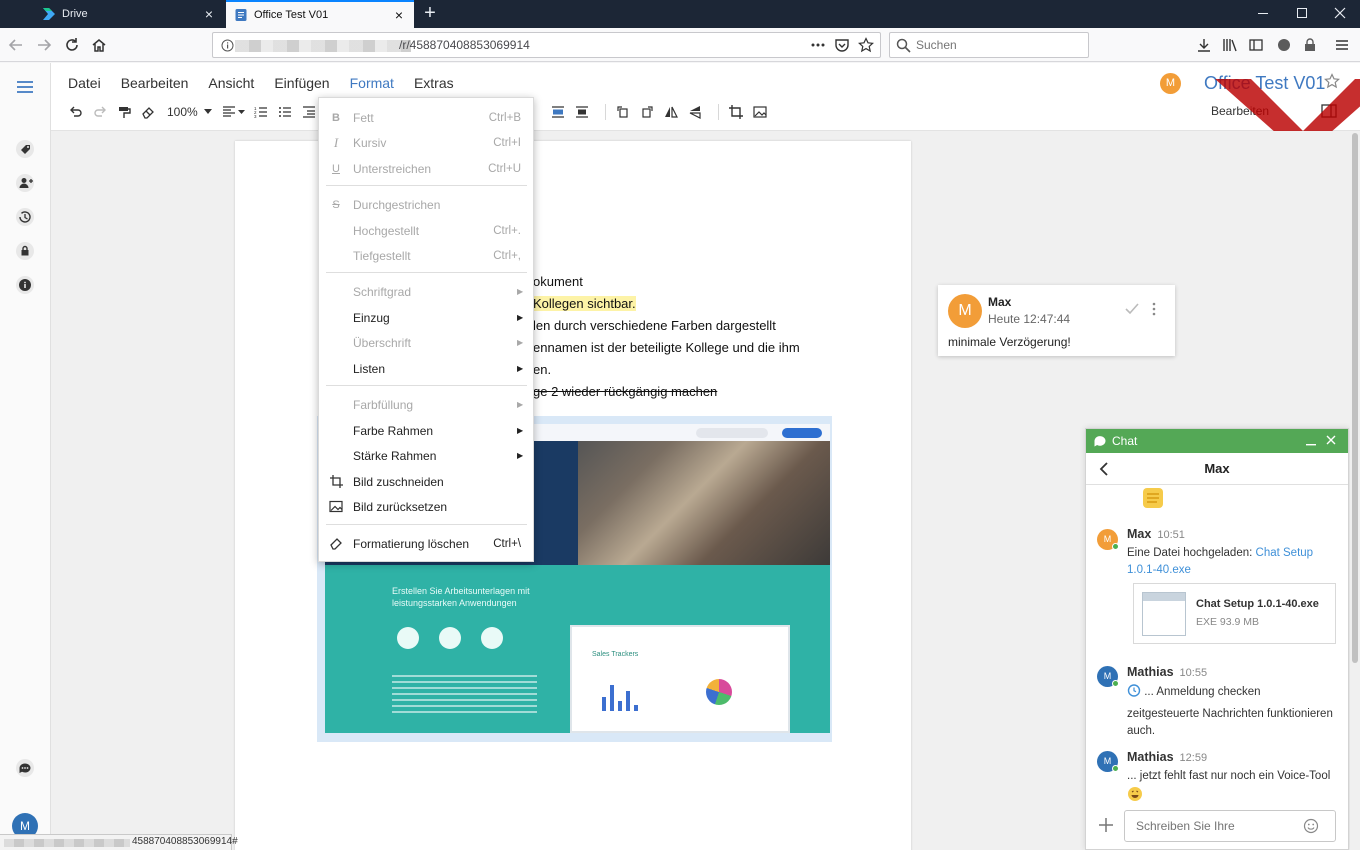 This screenshot has width=1360, height=850. Describe the element at coordinates (1106, 825) in the screenshot. I see `add-attachment-icon` at that location.